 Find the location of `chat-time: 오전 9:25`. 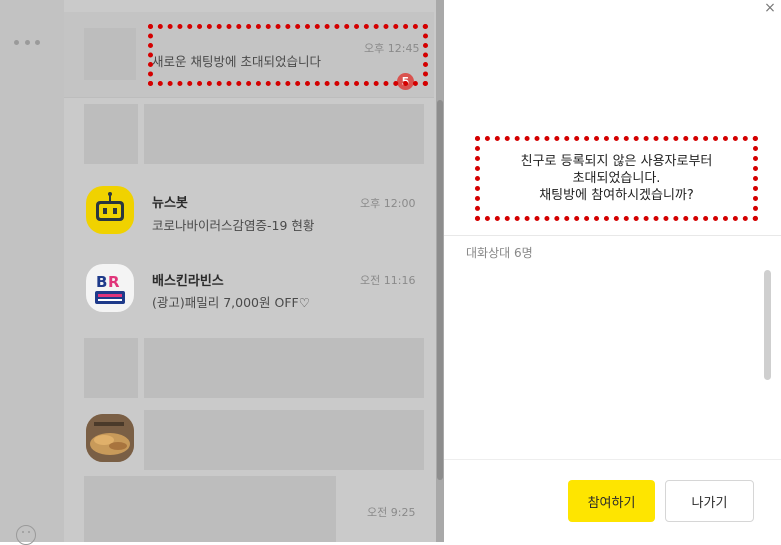

chat-time: 오전 9:25 is located at coordinates (391, 512).